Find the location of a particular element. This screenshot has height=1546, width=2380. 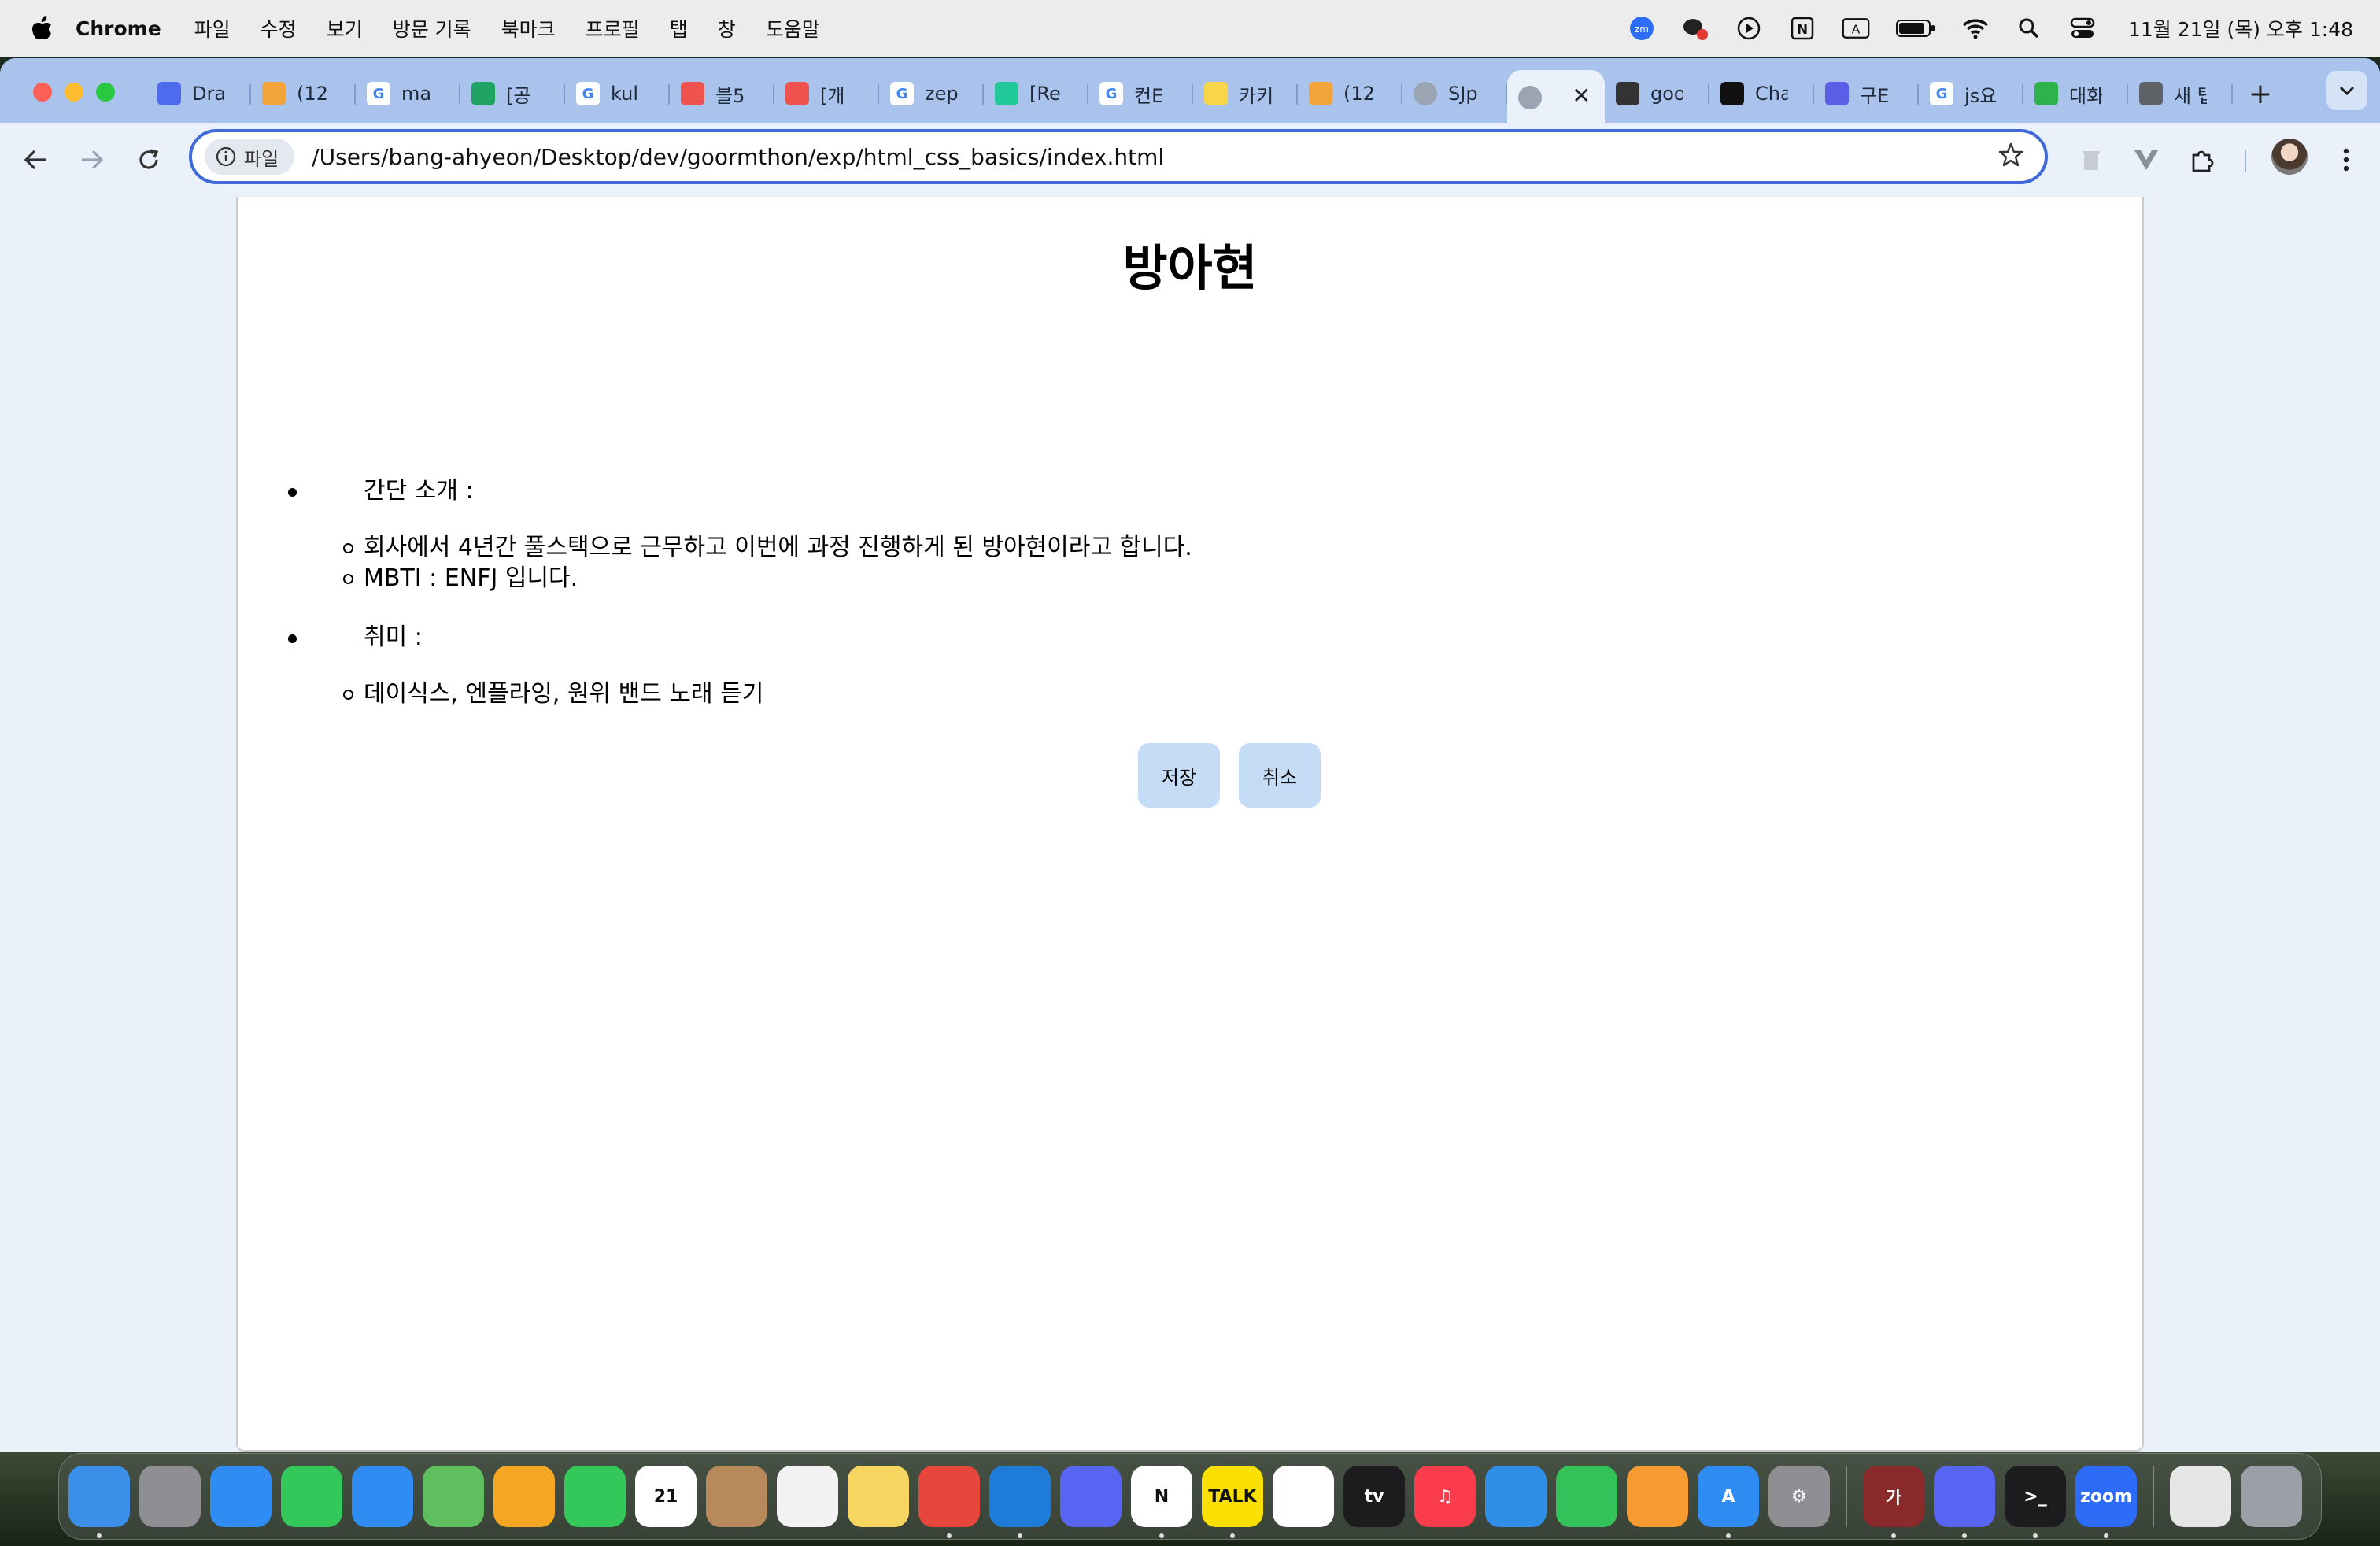

browser-tab: 대화 is located at coordinates (2075, 94).